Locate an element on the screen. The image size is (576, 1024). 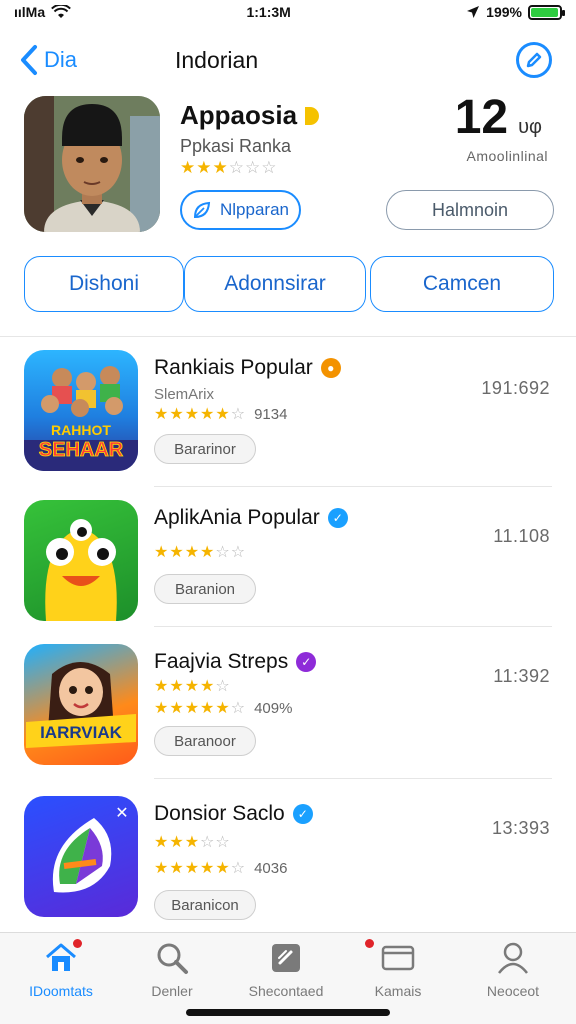
item-rating-secondary: ★★★★☆ is located at coordinates (192, 686).